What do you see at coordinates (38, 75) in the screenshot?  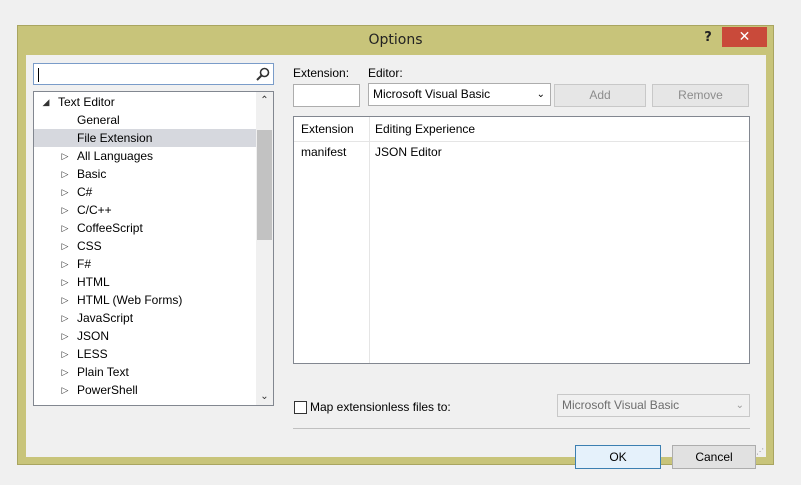 I see `text-caret` at bounding box center [38, 75].